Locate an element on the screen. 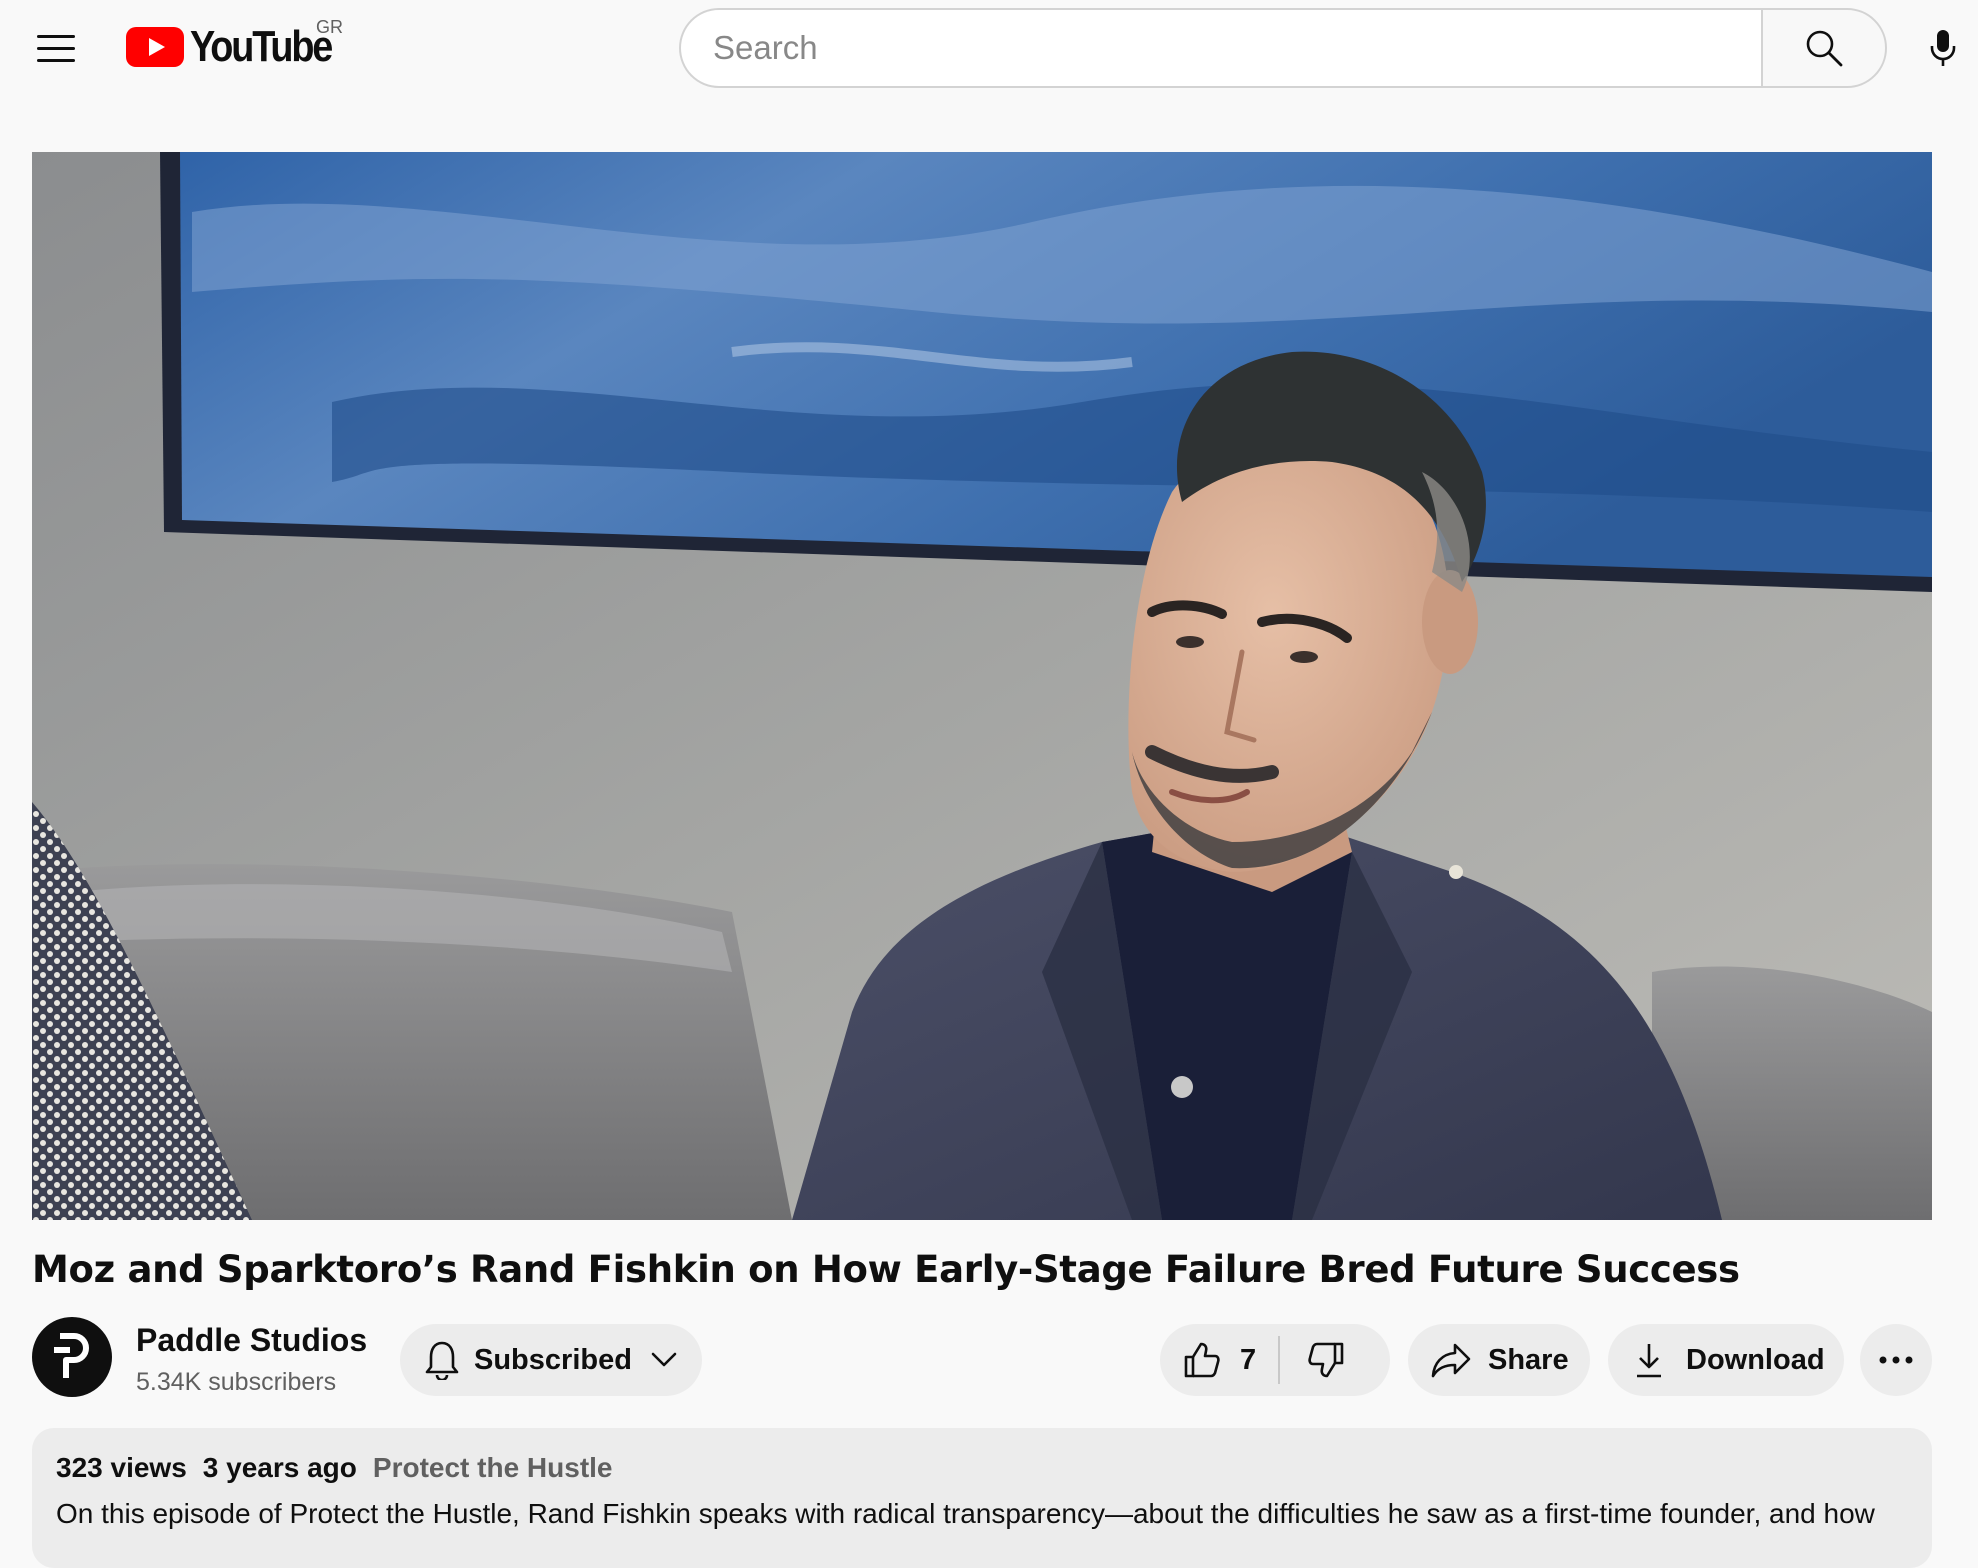 The height and width of the screenshot is (1568, 1978). share-button: Share is located at coordinates (1499, 1360).